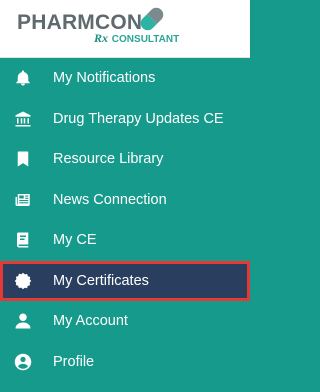 The width and height of the screenshot is (320, 392). I want to click on brand-subtitle-text: CONSULTANT, so click(145, 39).